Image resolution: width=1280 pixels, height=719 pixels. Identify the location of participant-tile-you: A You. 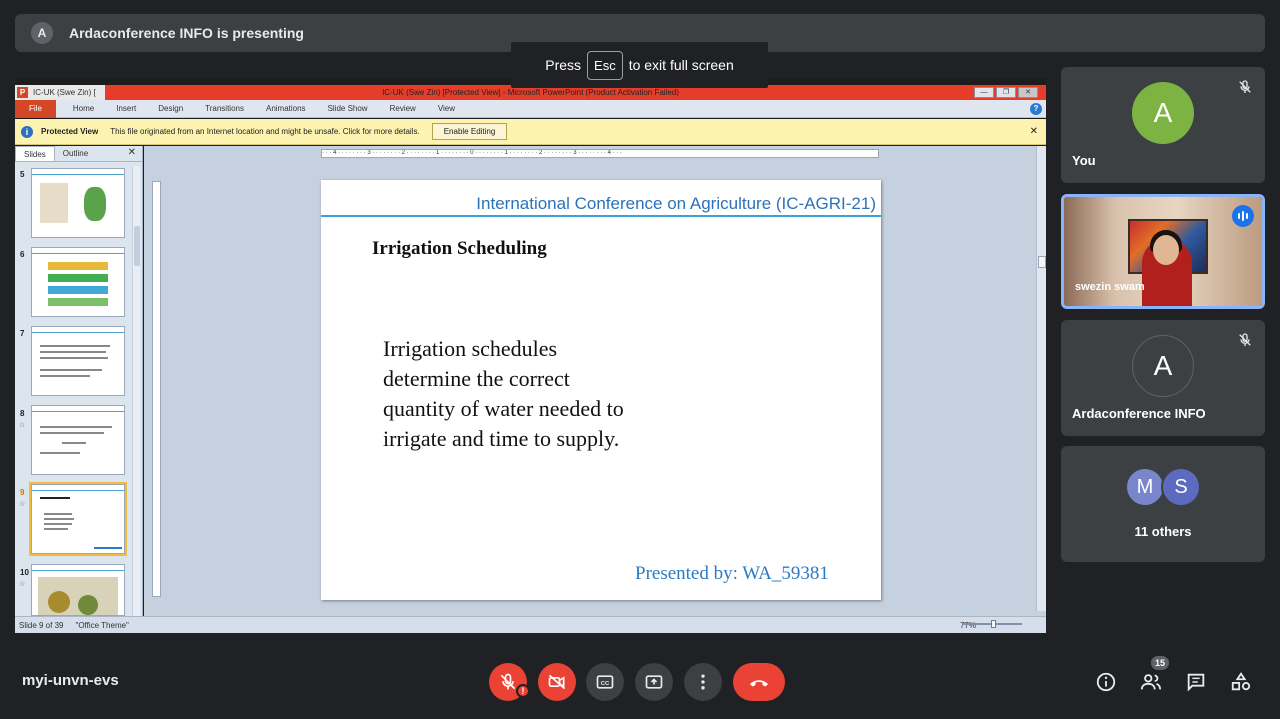
(1163, 125).